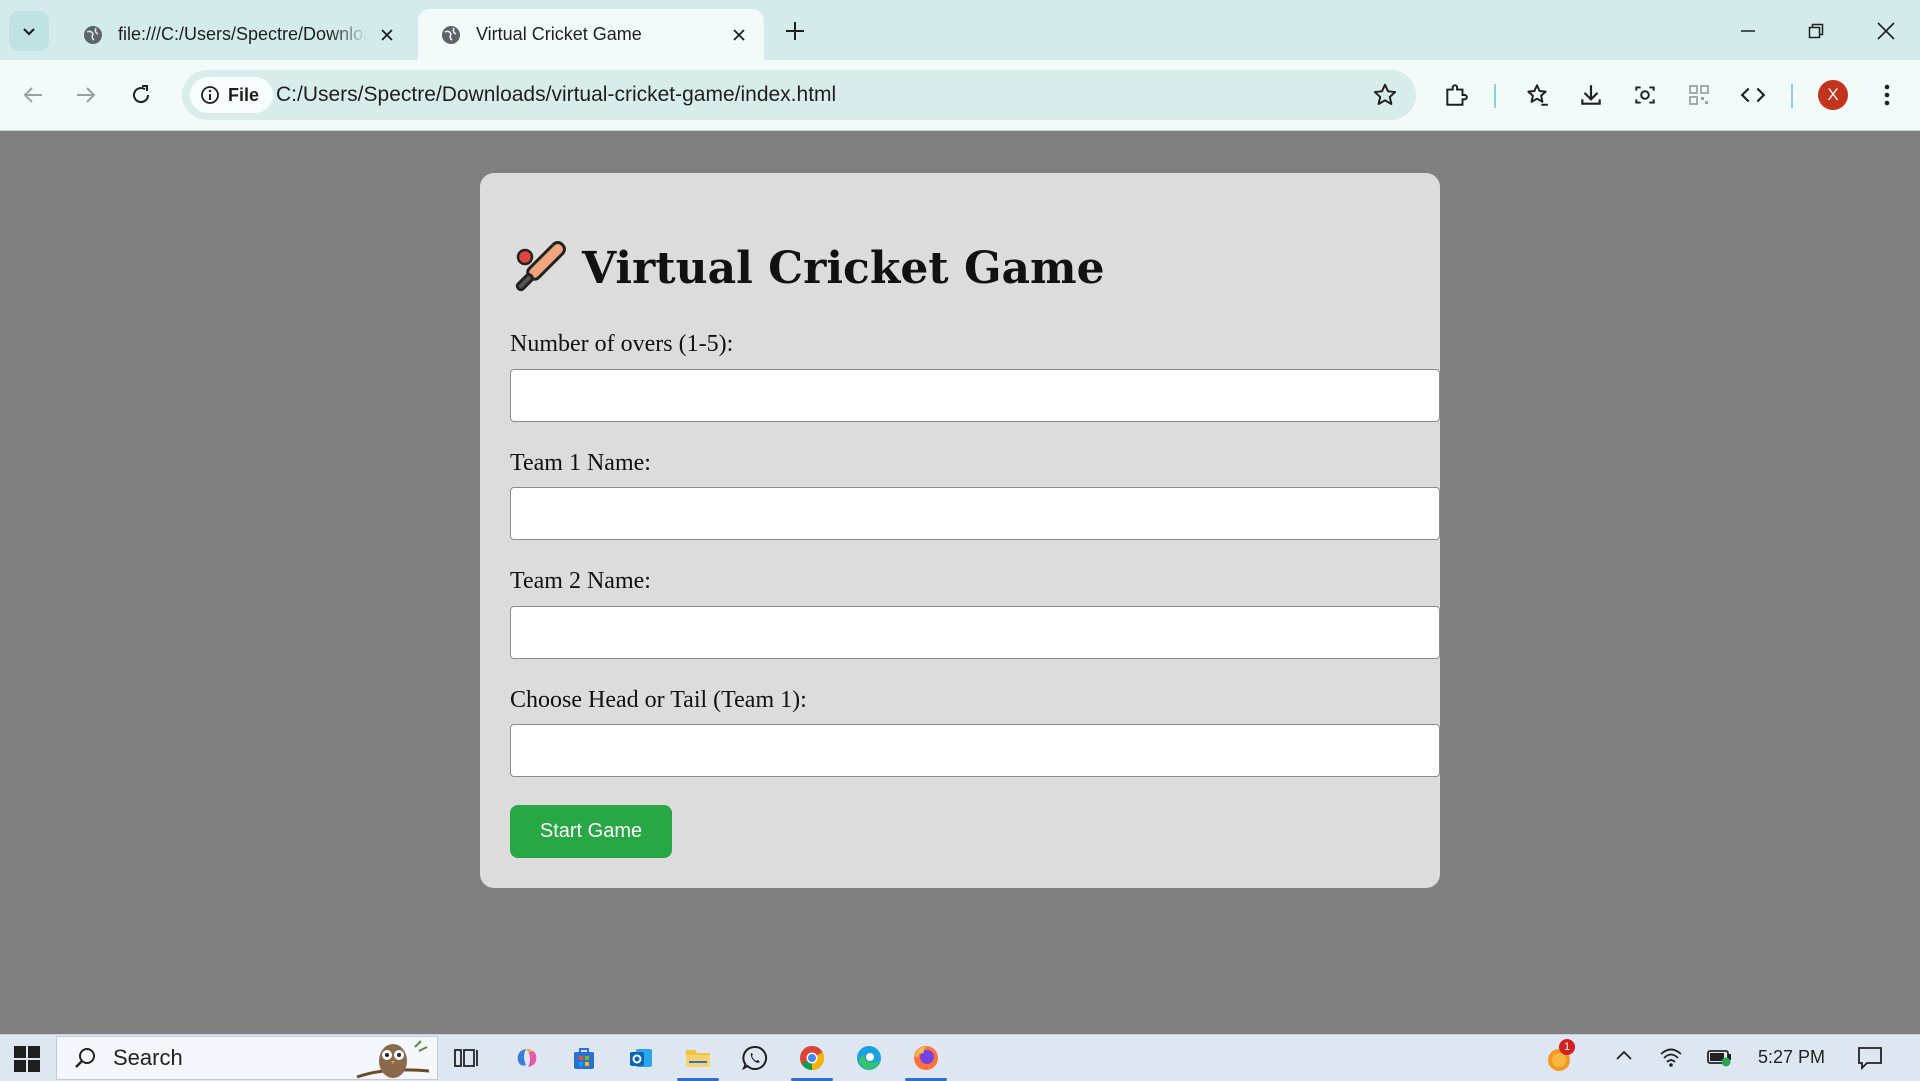 This screenshot has width=1920, height=1081. What do you see at coordinates (244, 94) in the screenshot?
I see `site-info-label: File` at bounding box center [244, 94].